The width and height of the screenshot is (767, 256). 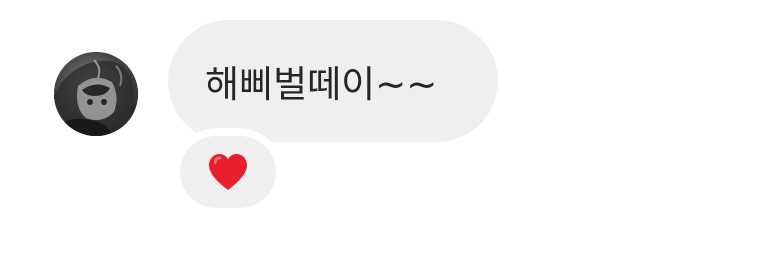 I want to click on heart-icon, so click(x=228, y=172).